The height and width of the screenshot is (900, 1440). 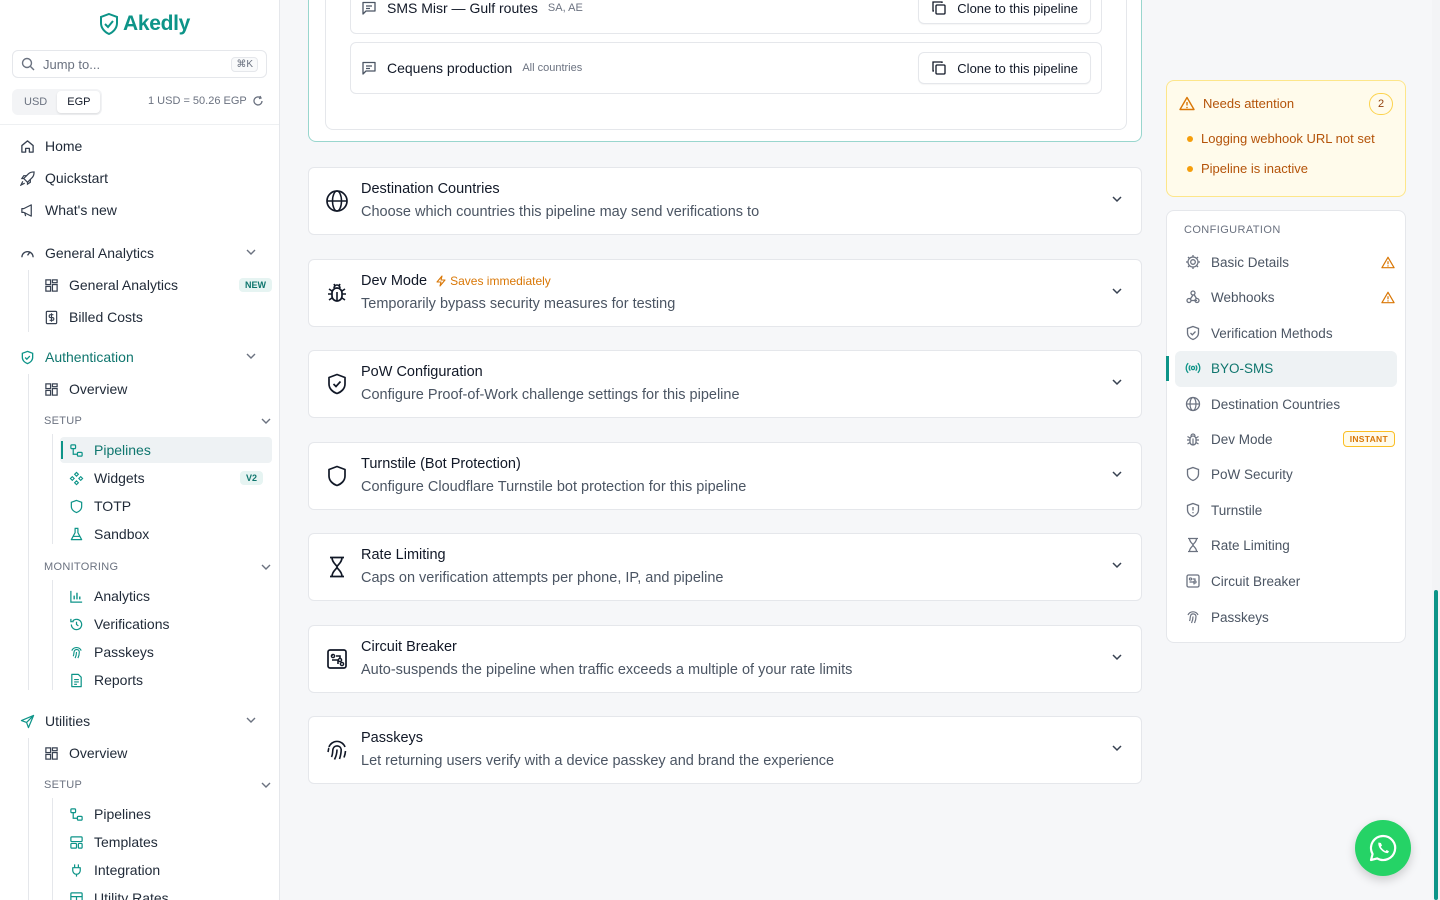 What do you see at coordinates (27, 721) in the screenshot?
I see `send-icon` at bounding box center [27, 721].